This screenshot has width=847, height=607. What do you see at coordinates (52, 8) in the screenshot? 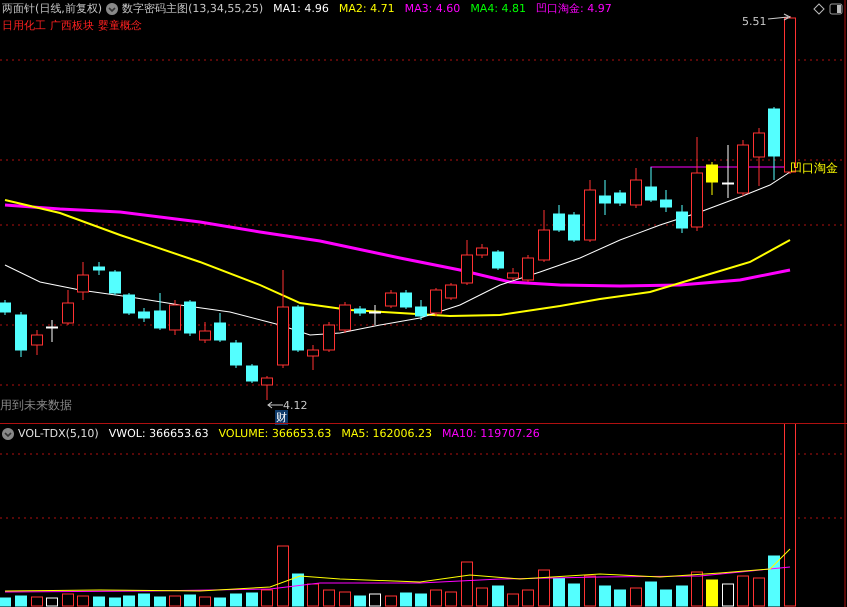
I see `stock-title: 两面针(日线,前复权)` at bounding box center [52, 8].